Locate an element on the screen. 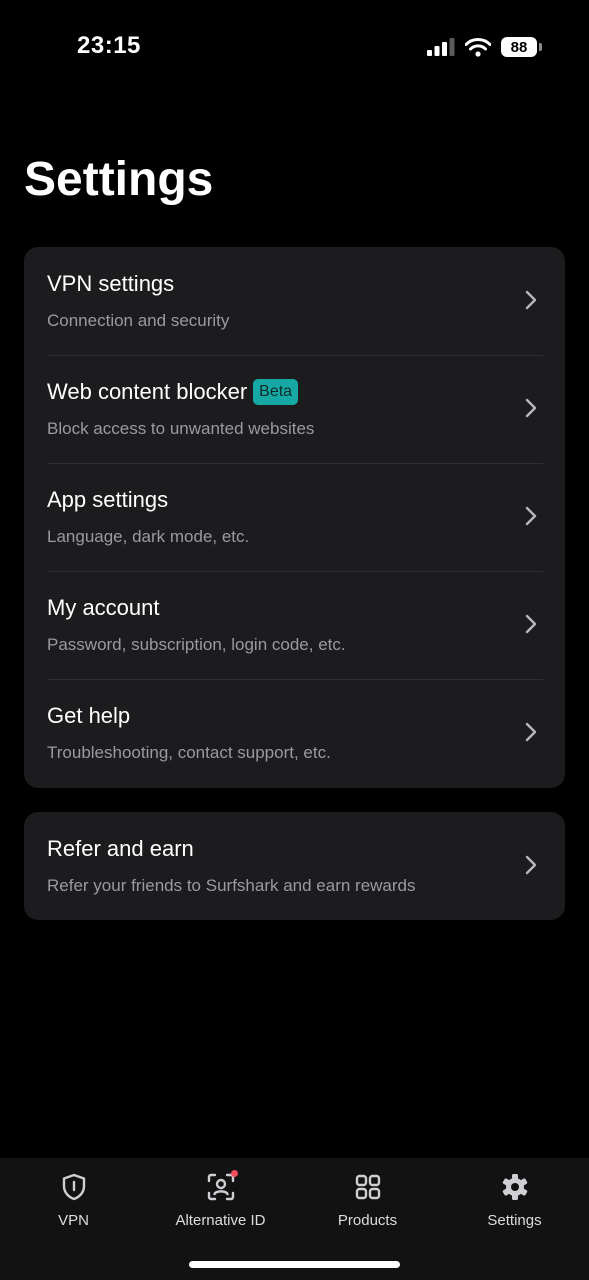 The height and width of the screenshot is (1280, 589). status-icons: 88 is located at coordinates (484, 47).